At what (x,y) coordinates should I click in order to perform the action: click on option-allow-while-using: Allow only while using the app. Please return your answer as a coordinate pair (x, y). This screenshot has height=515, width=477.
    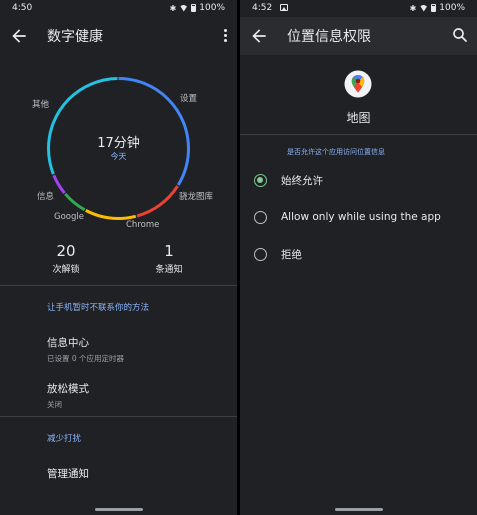
    Looking at the image, I should click on (358, 217).